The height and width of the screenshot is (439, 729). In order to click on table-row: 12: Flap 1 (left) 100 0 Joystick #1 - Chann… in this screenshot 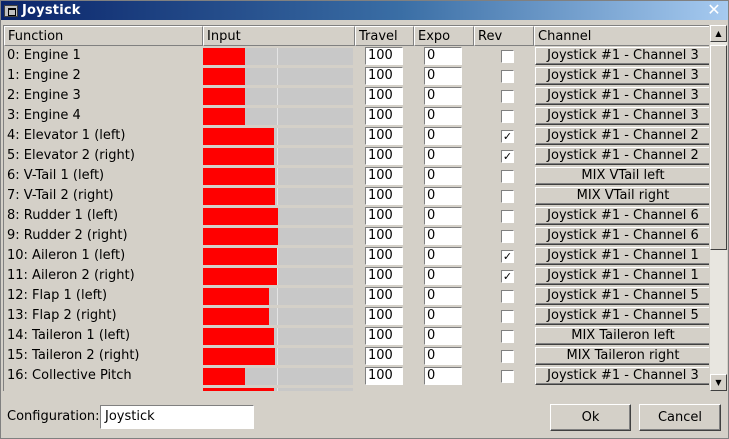, I will do `click(356, 296)`.